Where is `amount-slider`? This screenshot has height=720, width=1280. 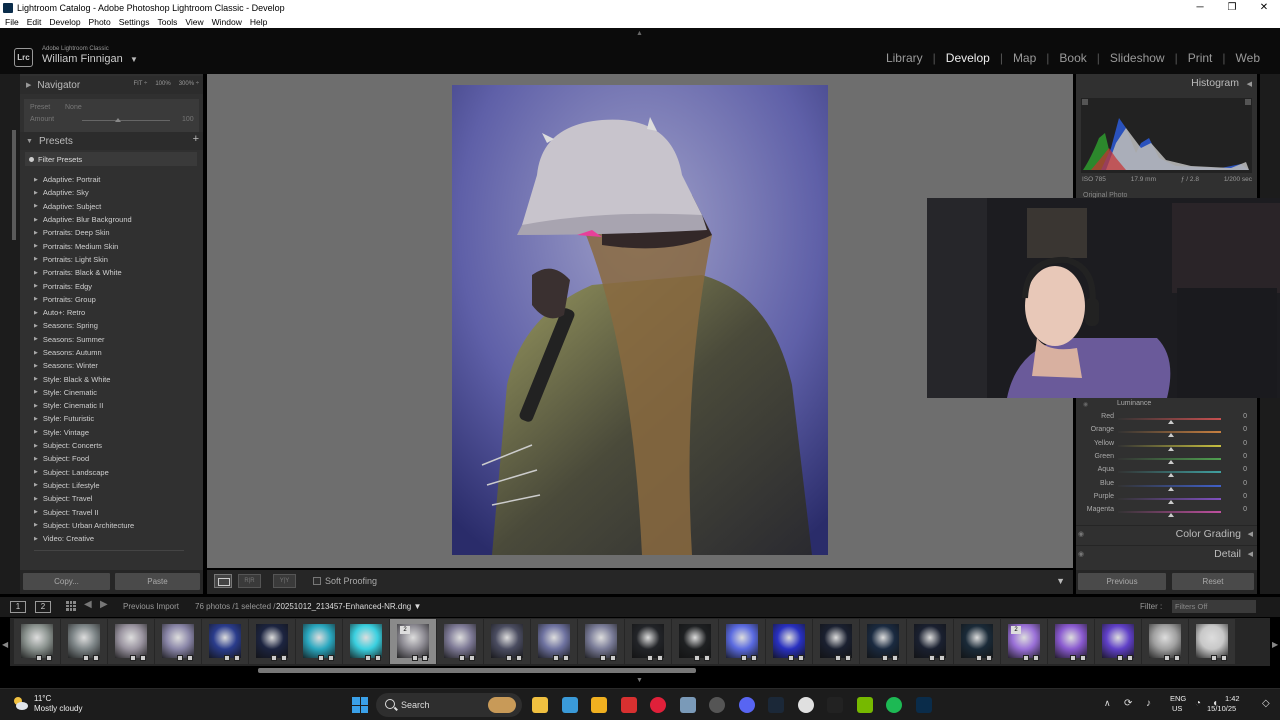
amount-slider is located at coordinates (126, 120).